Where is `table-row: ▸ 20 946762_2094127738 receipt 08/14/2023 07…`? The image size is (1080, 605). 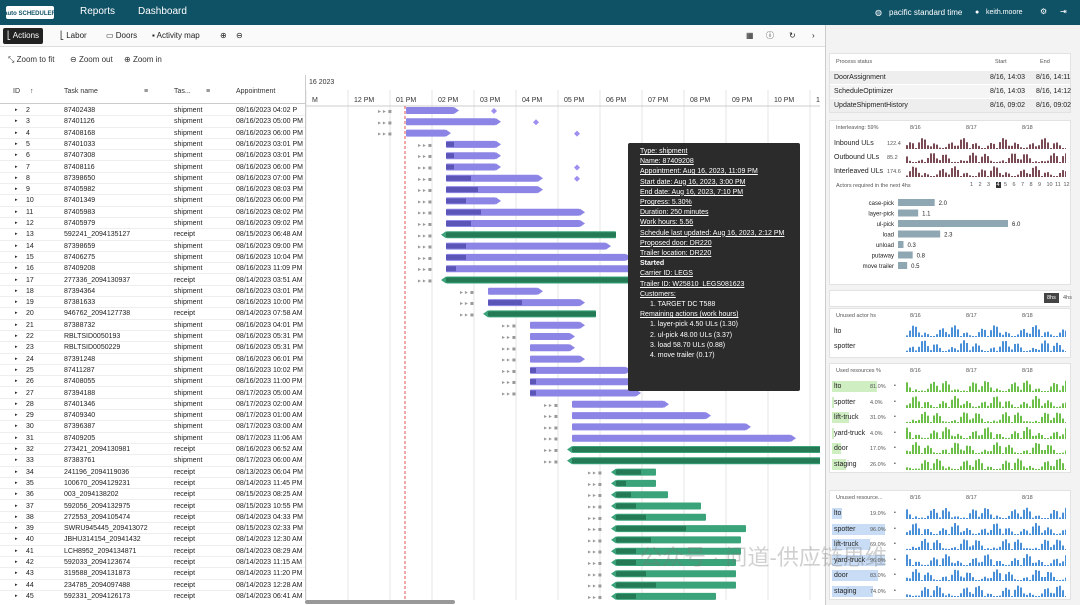
table-row: ▸ 20 946762_2094127738 receipt 08/14/2023 07… is located at coordinates (152, 314).